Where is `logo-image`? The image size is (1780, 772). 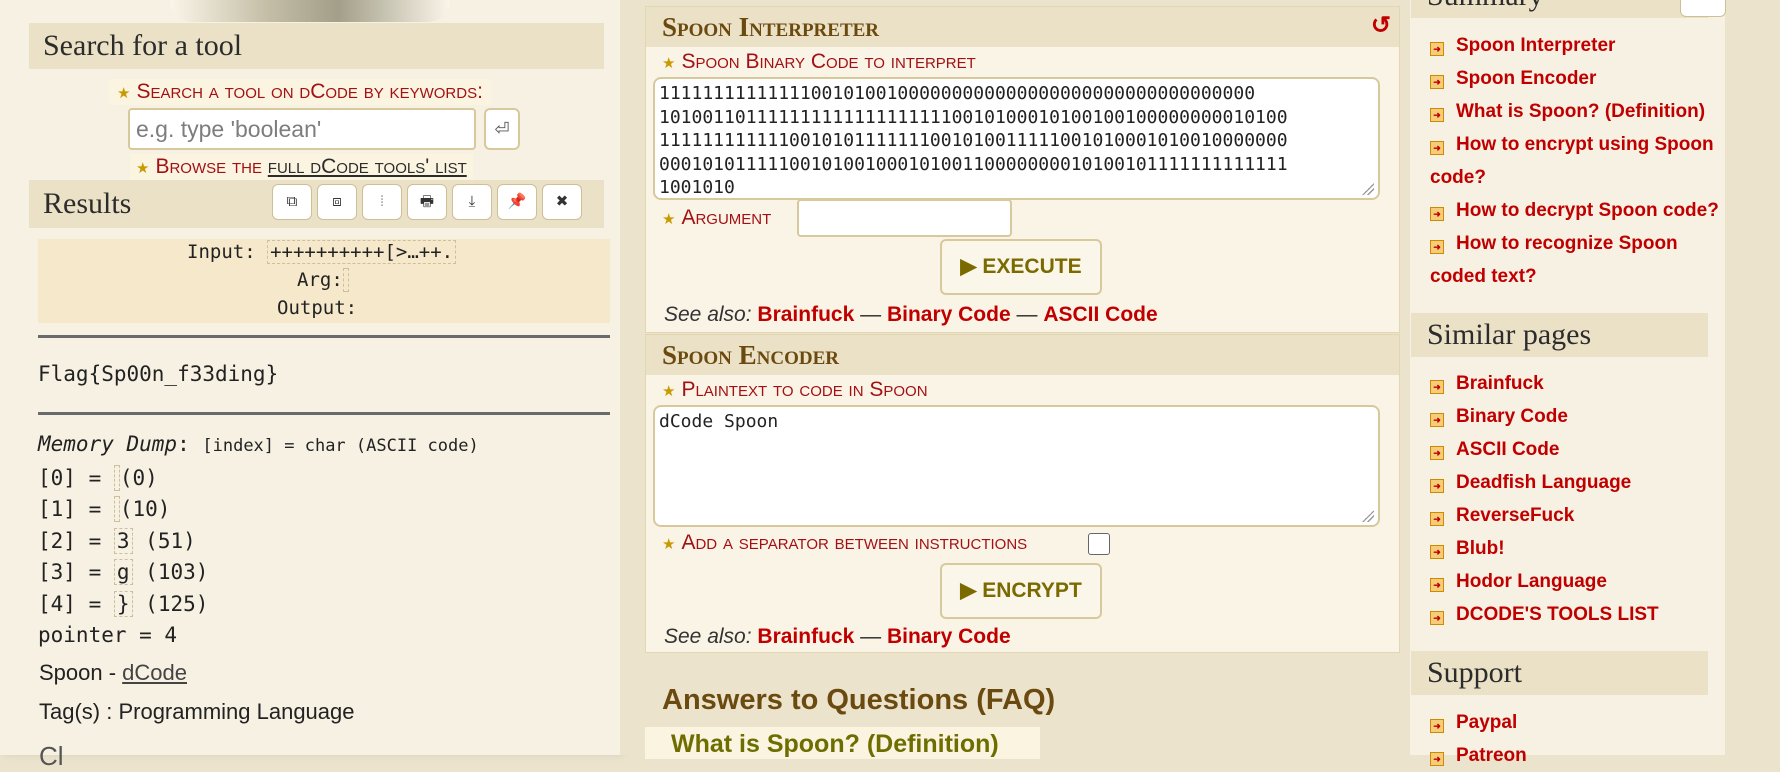
logo-image is located at coordinates (310, 11).